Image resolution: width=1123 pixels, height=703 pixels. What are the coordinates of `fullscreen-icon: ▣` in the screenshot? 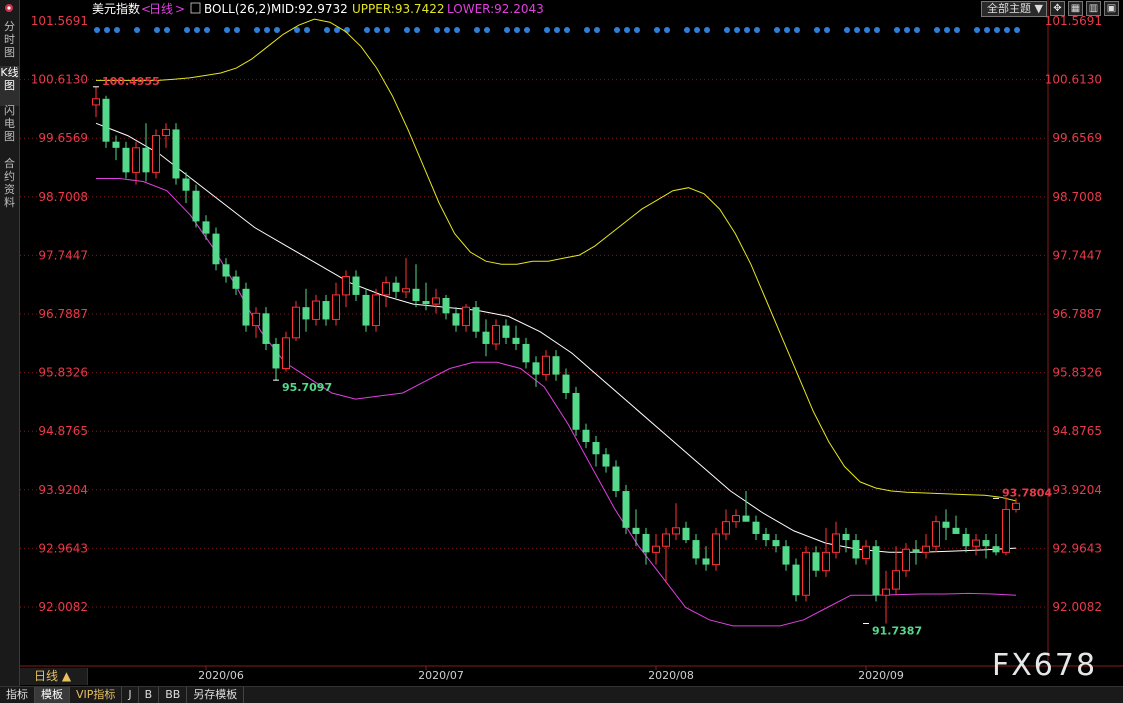 It's located at (1111, 8).